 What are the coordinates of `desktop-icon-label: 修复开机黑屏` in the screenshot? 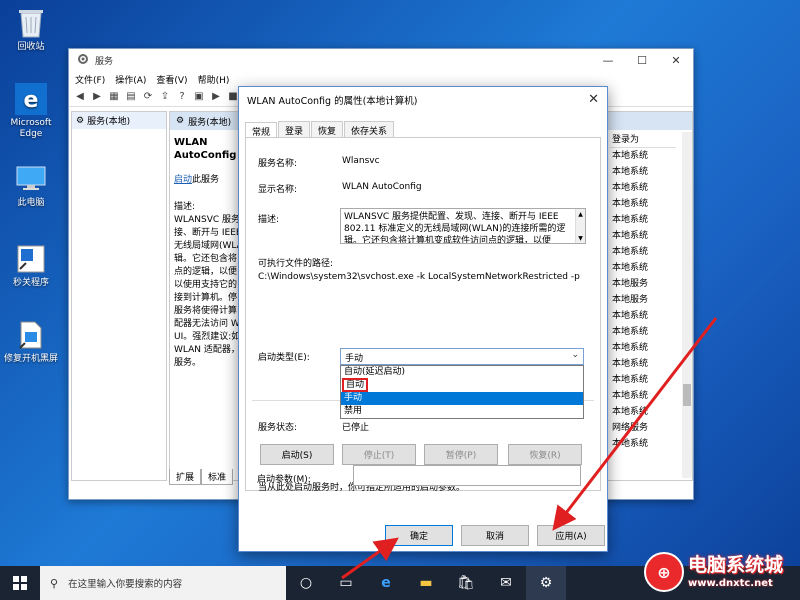 It's located at (30, 359).